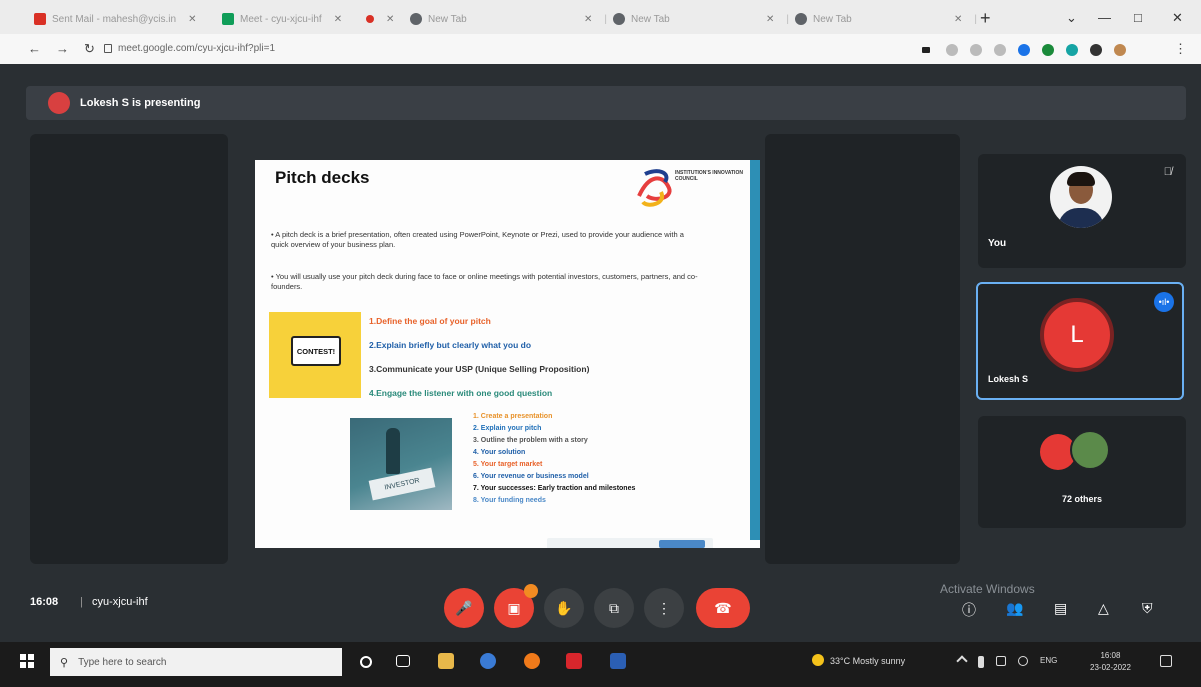 The width and height of the screenshot is (1201, 687). I want to click on tab-strip-end: ✕ |, so click(965, 19).